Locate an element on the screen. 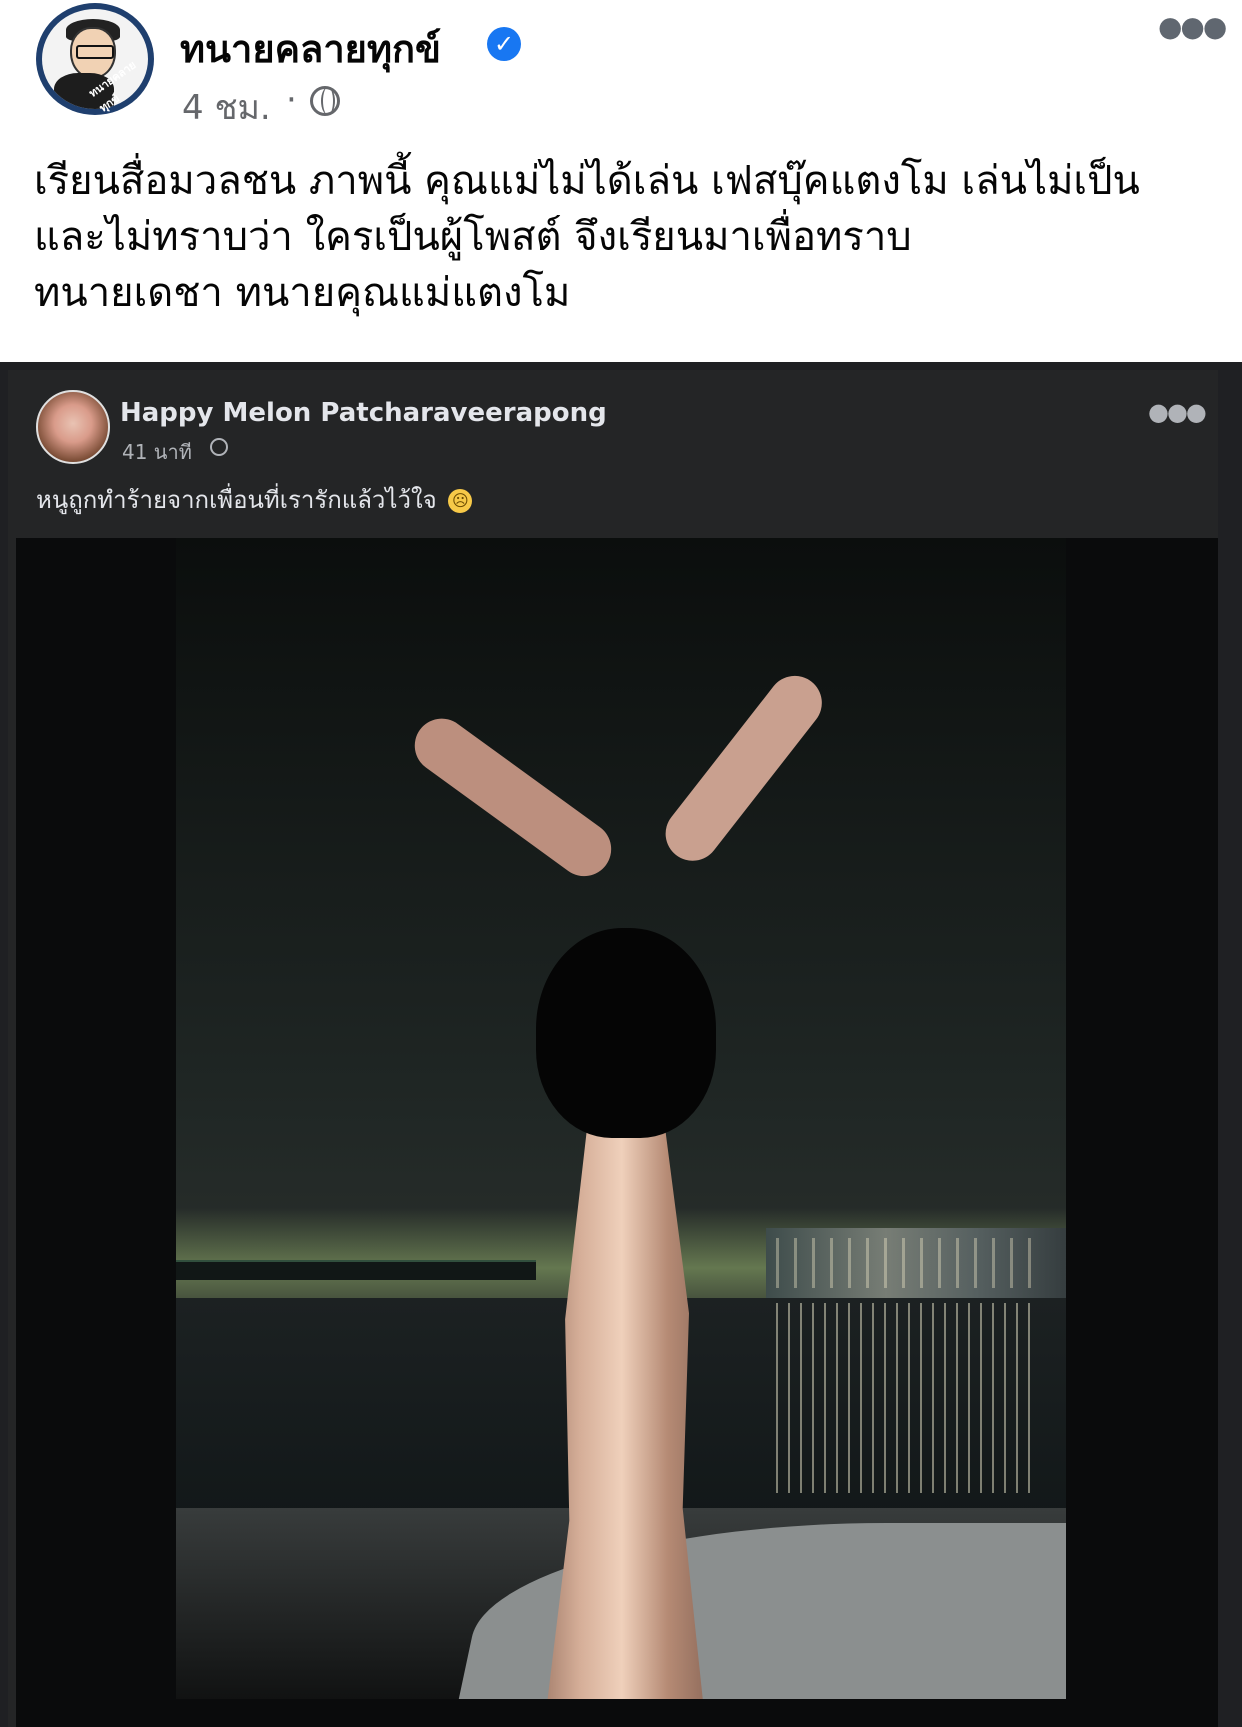 This screenshot has width=1242, height=1727. woman-hair is located at coordinates (626, 1033).